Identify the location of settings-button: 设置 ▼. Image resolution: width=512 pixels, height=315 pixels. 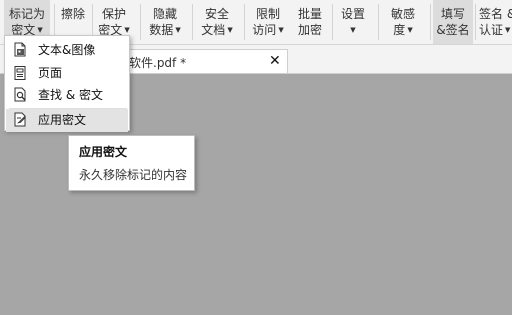
(353, 22).